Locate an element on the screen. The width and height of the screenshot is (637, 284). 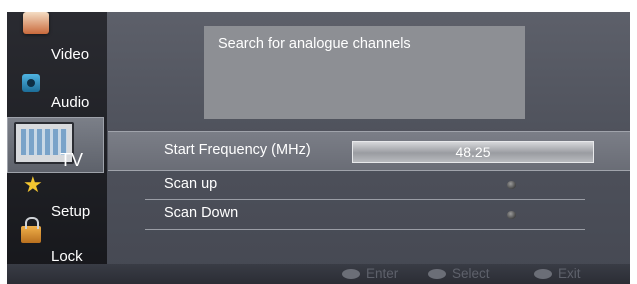
select-hint: Select is located at coordinates (459, 273).